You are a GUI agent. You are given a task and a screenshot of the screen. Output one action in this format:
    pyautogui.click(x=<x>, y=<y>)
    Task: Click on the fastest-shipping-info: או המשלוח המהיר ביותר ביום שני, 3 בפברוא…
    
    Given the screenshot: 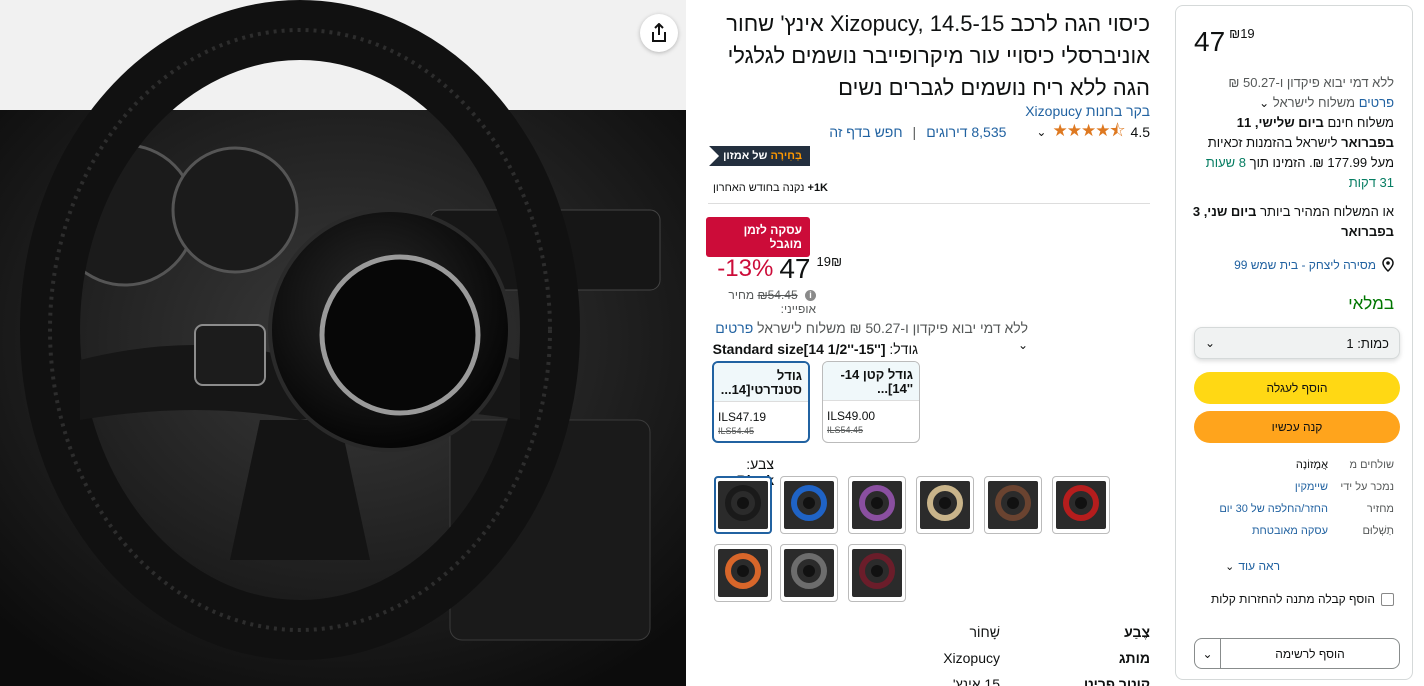 What is the action you would take?
    pyautogui.click(x=1293, y=221)
    